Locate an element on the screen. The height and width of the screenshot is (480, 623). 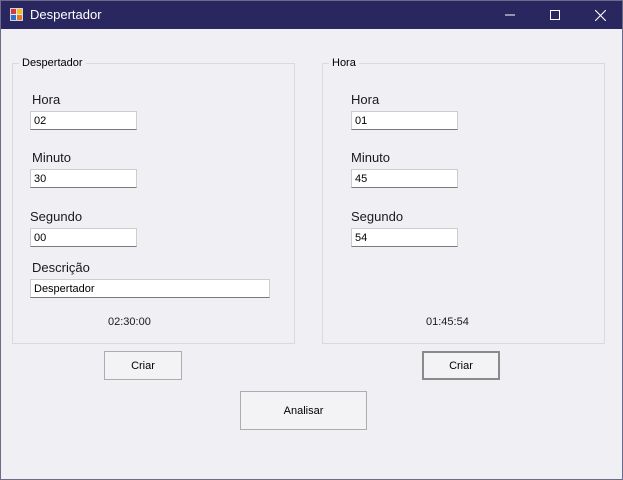
minimize-icon is located at coordinates (510, 15).